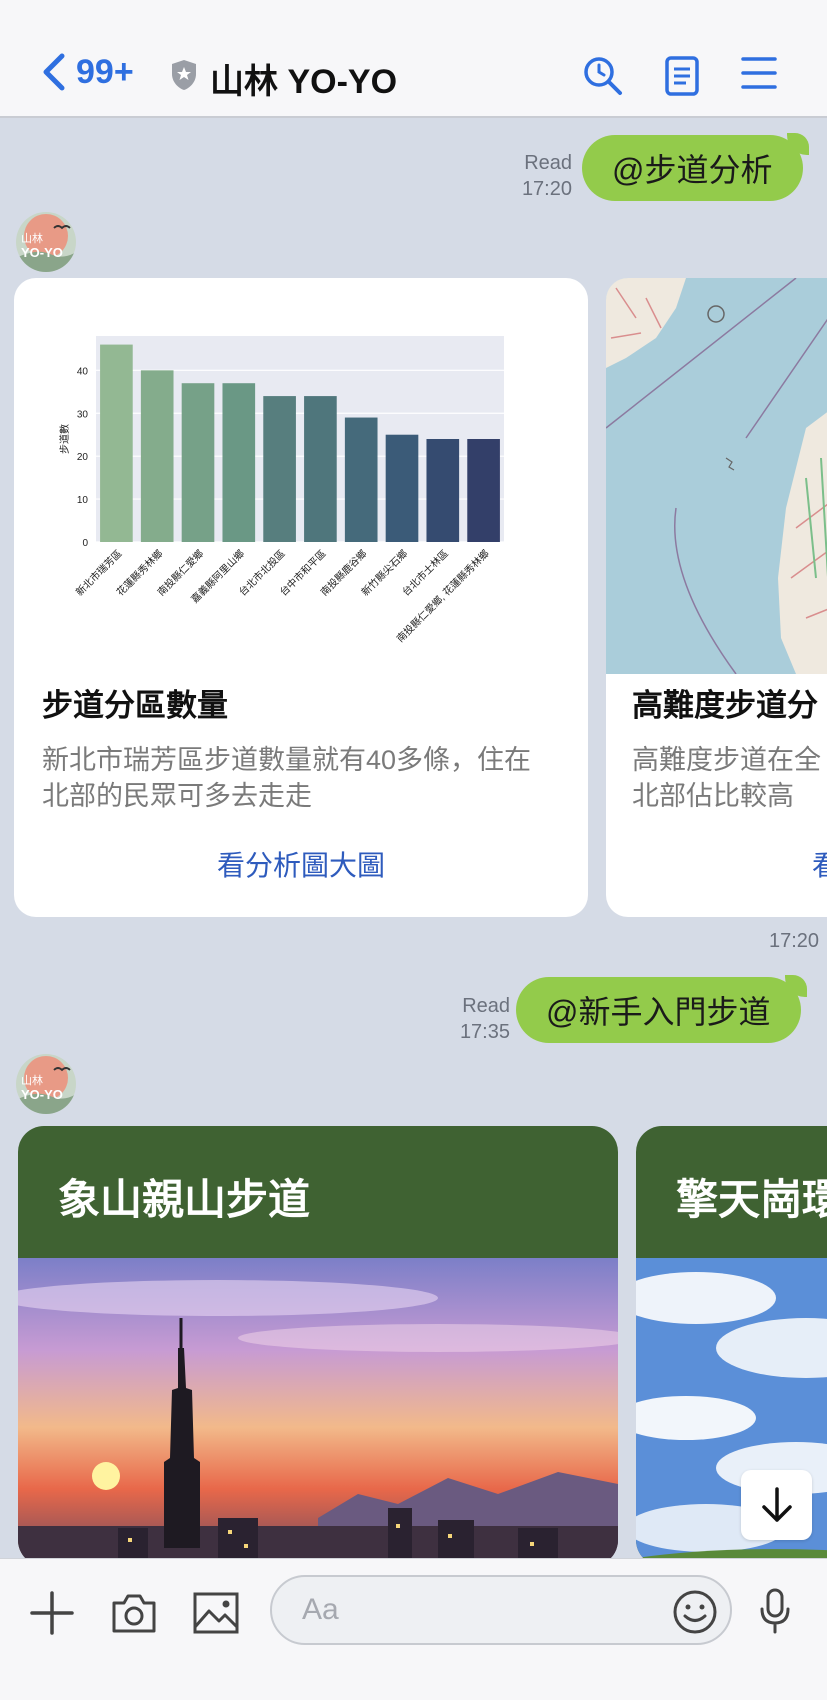  Describe the element at coordinates (64, 439) in the screenshot. I see `y-axis-label: 步道數` at that location.